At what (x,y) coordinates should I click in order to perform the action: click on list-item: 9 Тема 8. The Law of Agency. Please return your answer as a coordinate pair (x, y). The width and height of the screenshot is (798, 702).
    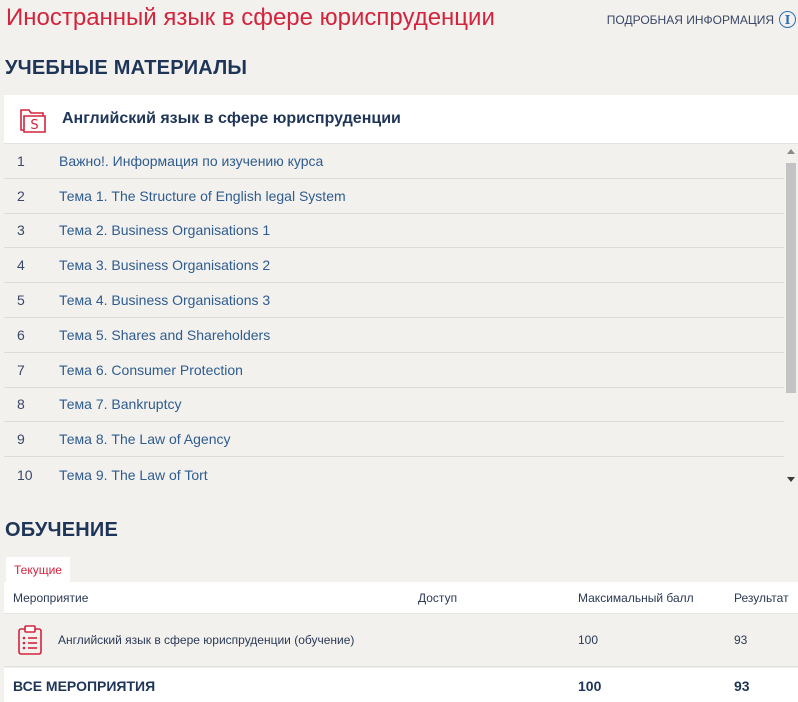
    Looking at the image, I should click on (394, 440).